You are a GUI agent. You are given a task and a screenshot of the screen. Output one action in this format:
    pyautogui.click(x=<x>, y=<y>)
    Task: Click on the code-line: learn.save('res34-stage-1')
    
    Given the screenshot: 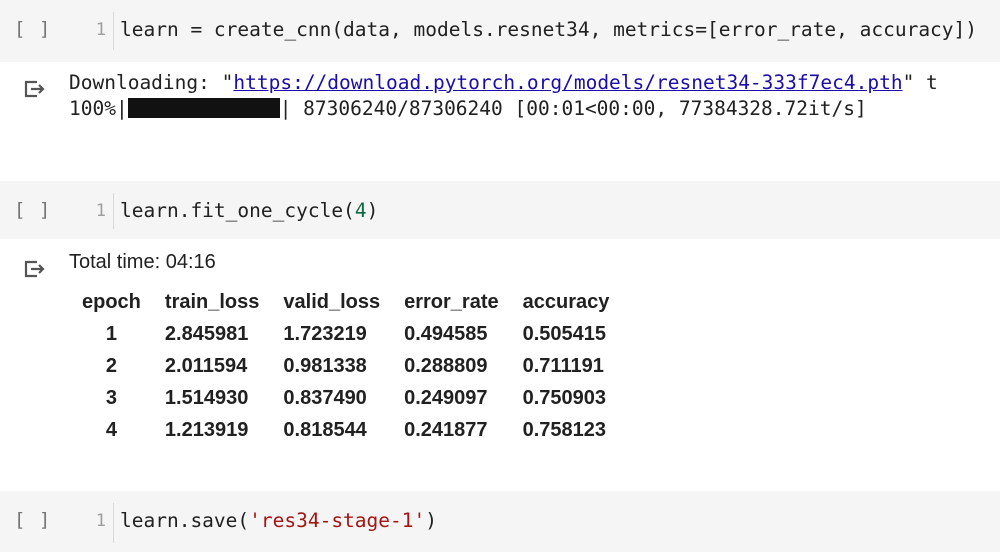 What is the action you would take?
    pyautogui.click(x=278, y=520)
    